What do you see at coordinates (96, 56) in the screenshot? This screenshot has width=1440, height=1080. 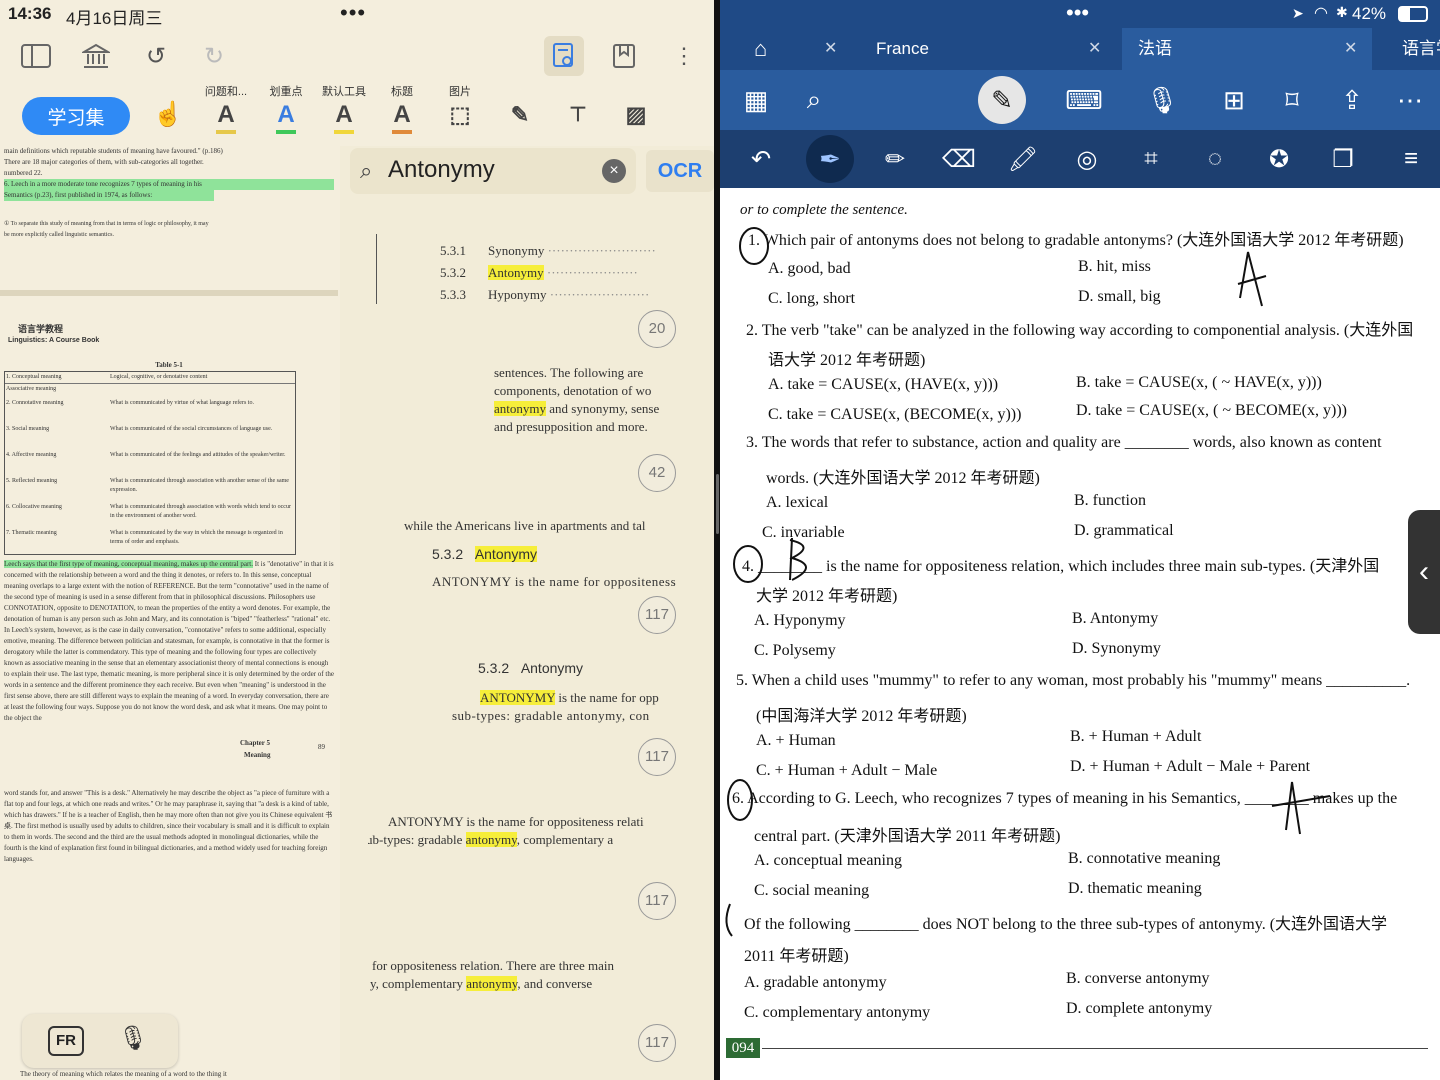 I see `library-icon` at bounding box center [96, 56].